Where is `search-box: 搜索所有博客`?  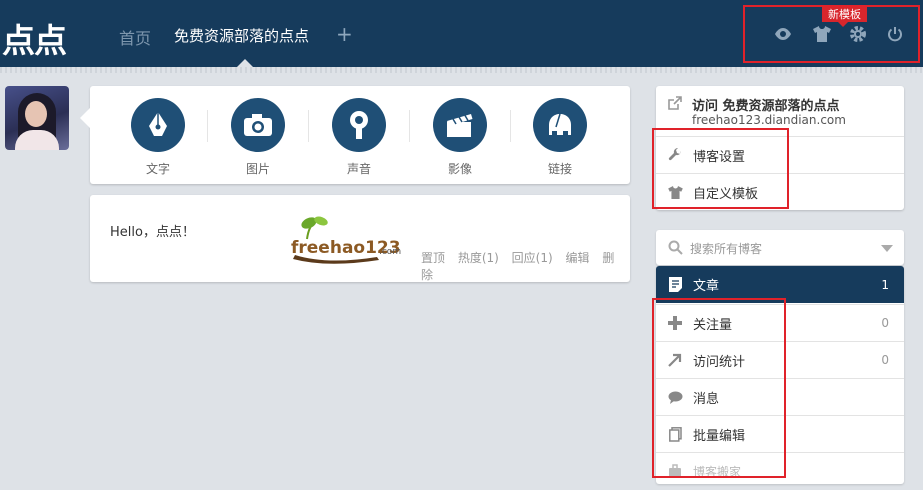
search-box: 搜索所有博客 is located at coordinates (780, 247).